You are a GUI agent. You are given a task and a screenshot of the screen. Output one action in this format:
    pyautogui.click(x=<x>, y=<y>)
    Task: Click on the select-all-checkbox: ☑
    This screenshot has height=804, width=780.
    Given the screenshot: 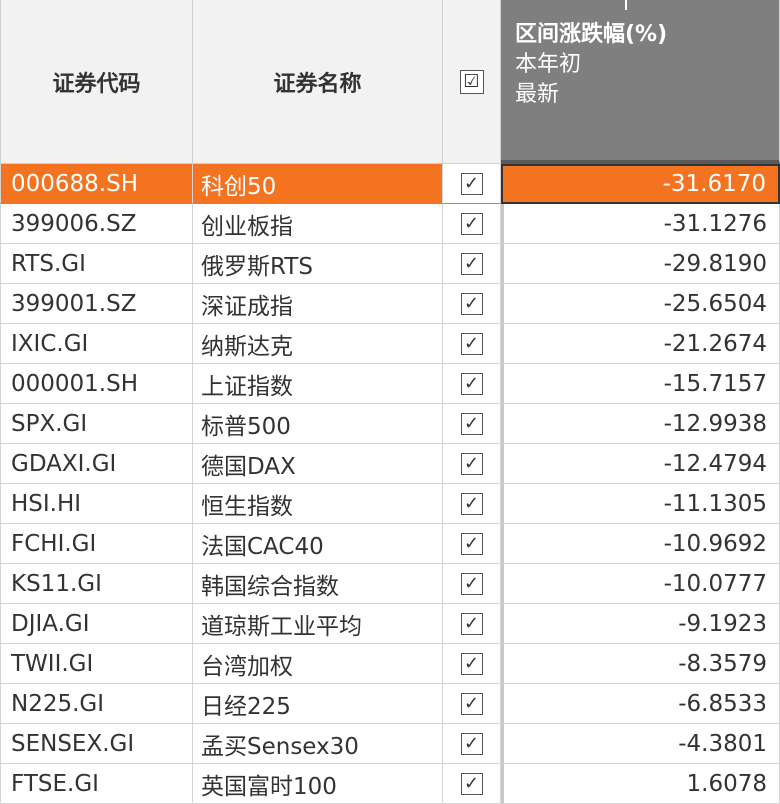 What is the action you would take?
    pyautogui.click(x=471, y=81)
    